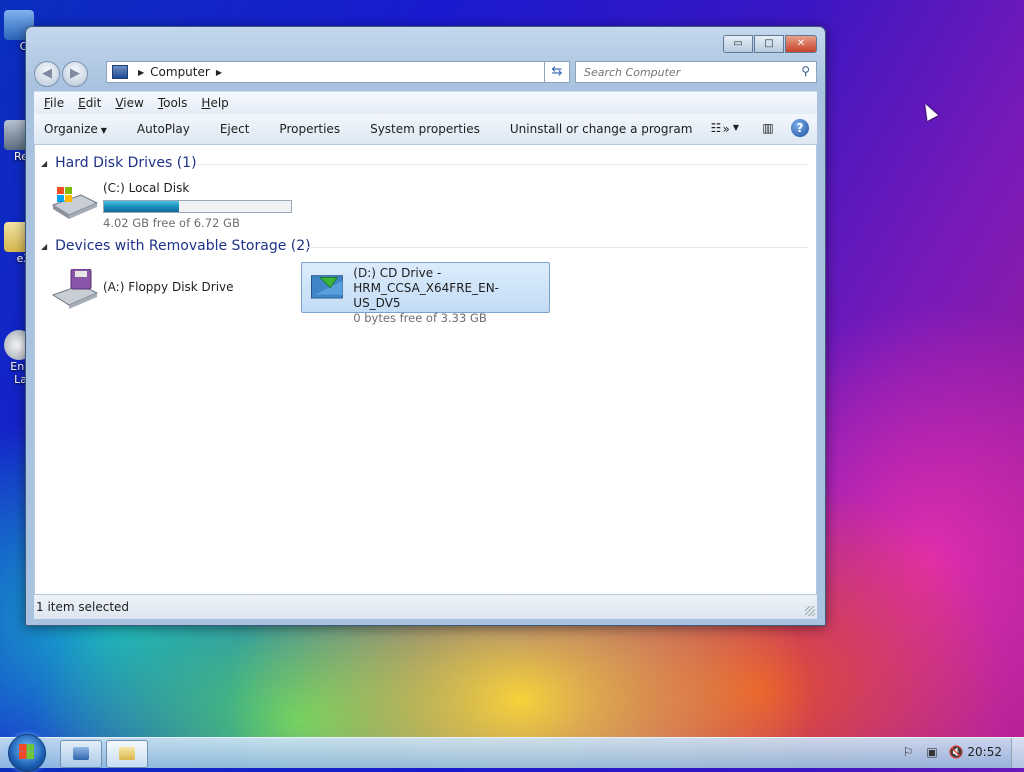 This screenshot has width=1024, height=772. What do you see at coordinates (54, 103) in the screenshot?
I see `menu-file: File` at bounding box center [54, 103].